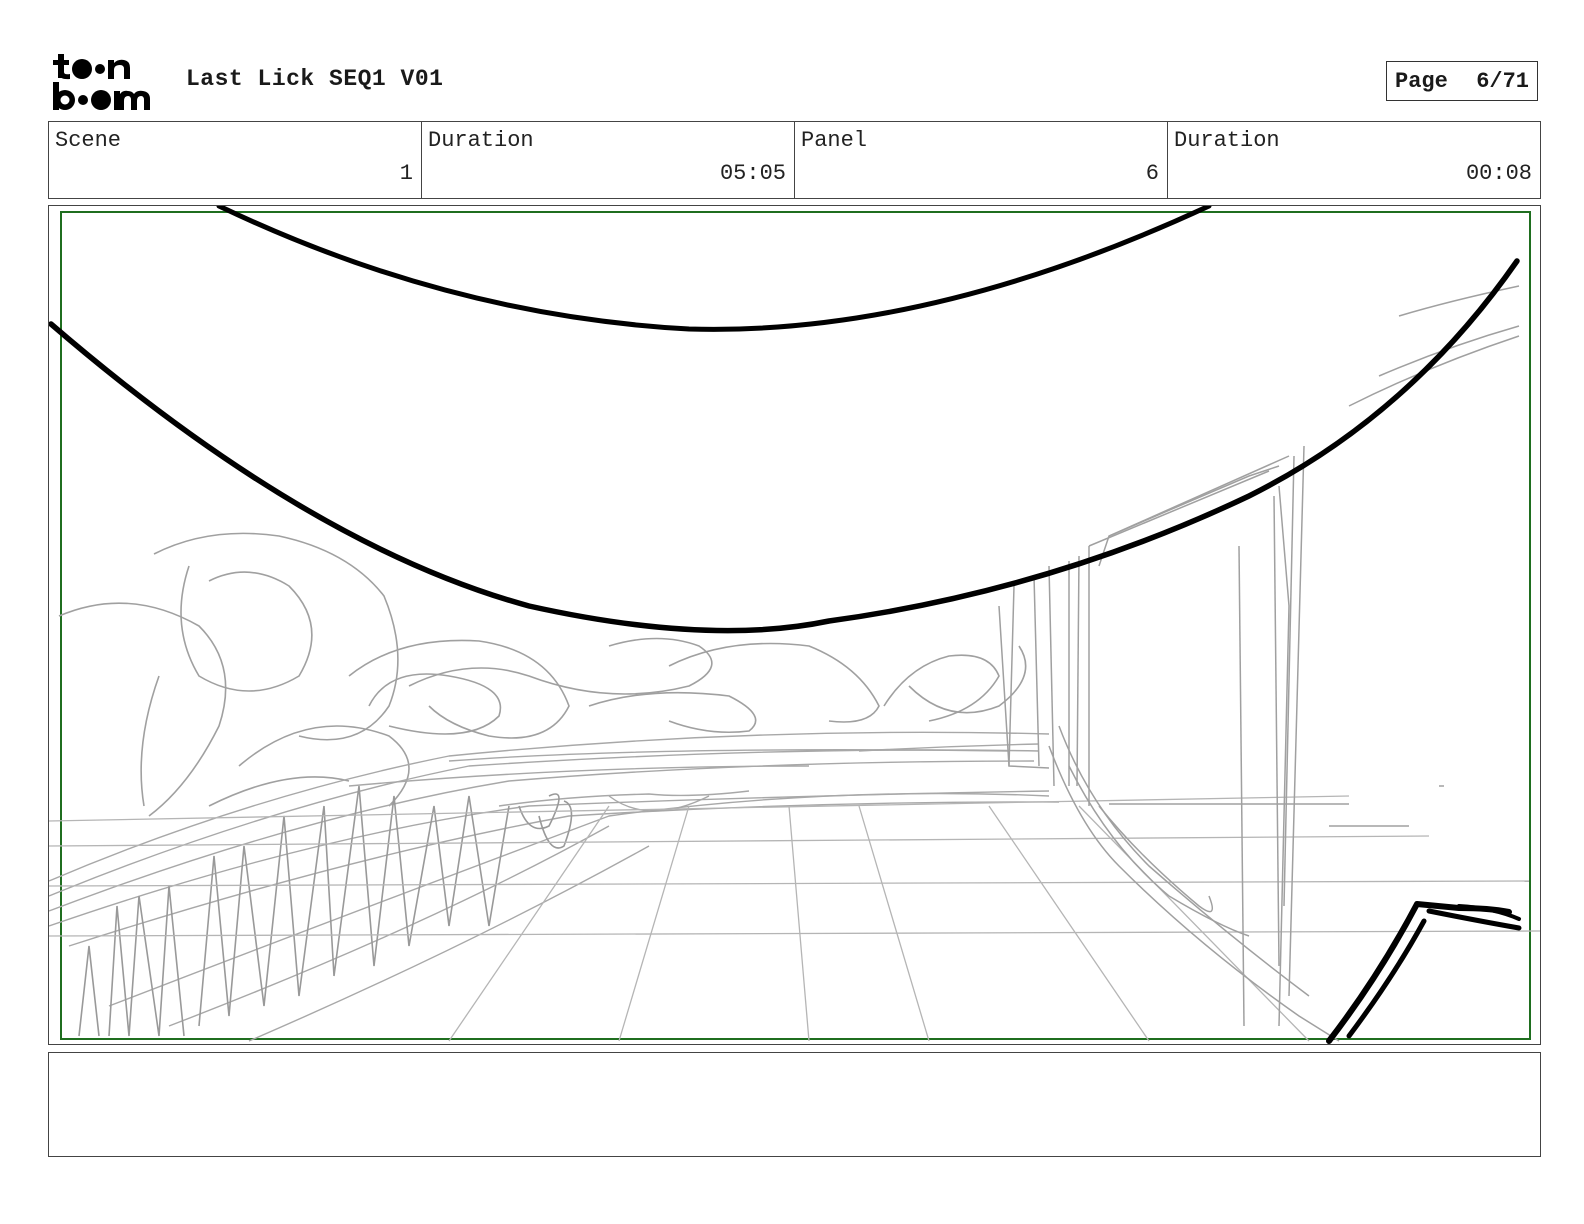 The image size is (1584, 1224). What do you see at coordinates (1354, 160) in the screenshot?
I see `panel-duration-cell: Duration 00:08` at bounding box center [1354, 160].